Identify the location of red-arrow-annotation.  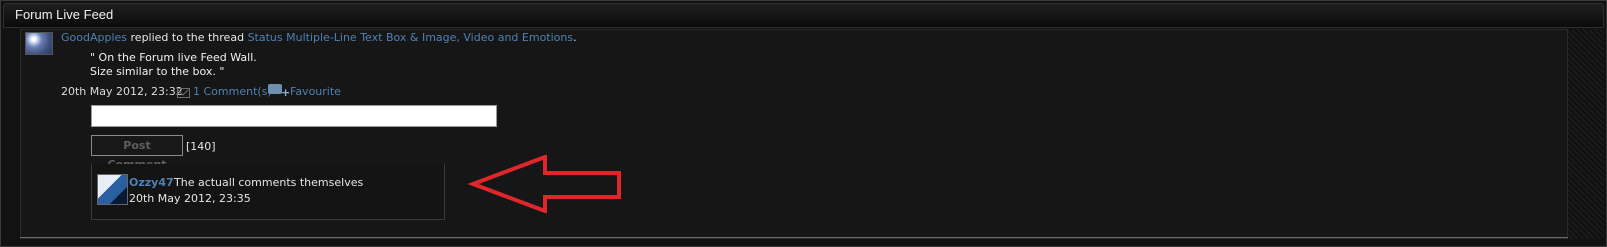
(544, 184).